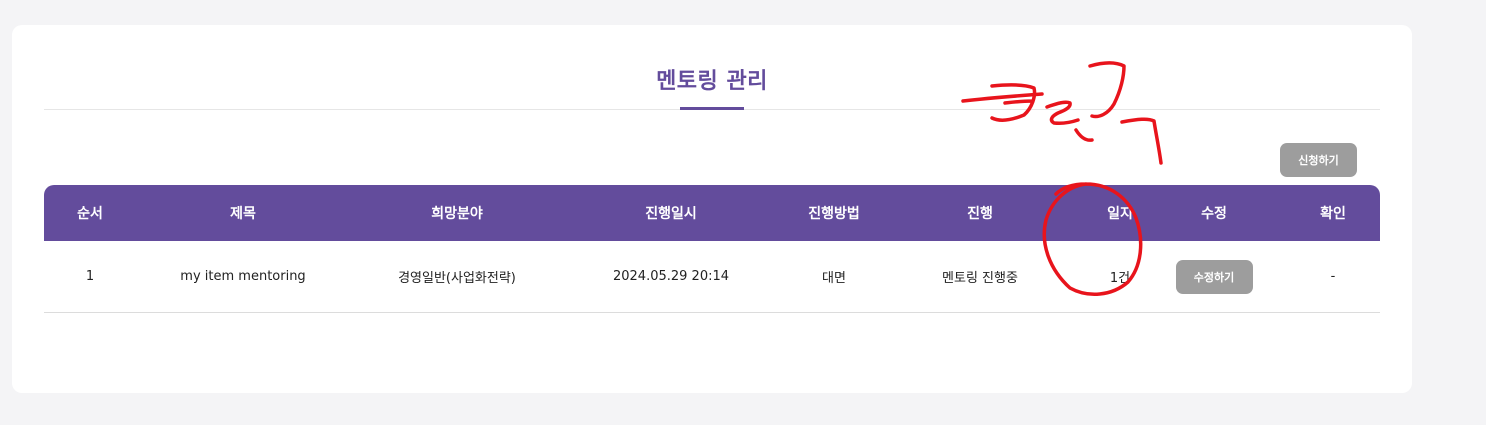  I want to click on column-header-edit: 수정, so click(1214, 214).